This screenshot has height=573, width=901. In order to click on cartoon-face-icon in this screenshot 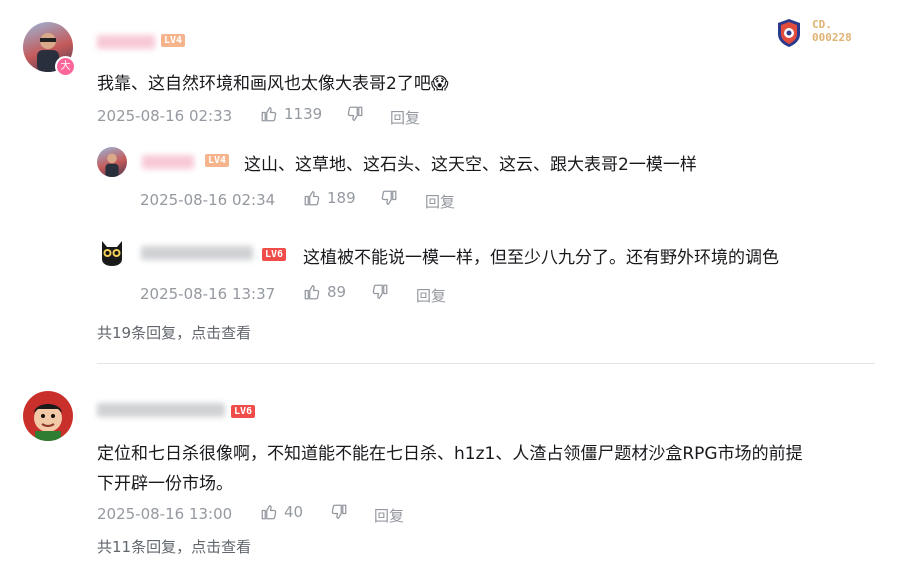, I will do `click(48, 422)`.